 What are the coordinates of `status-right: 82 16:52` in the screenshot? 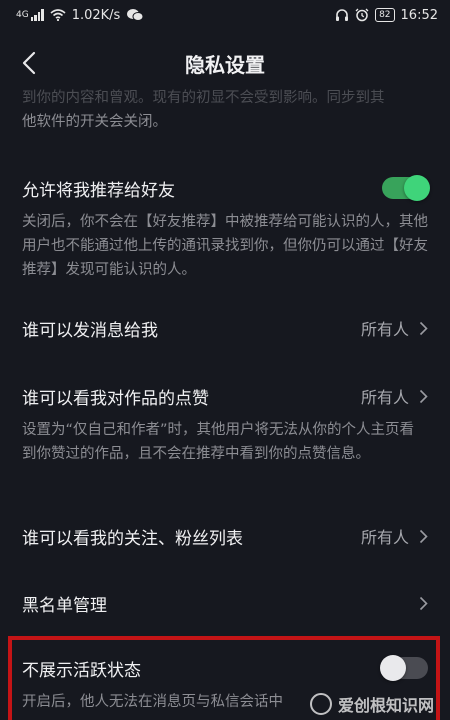 It's located at (386, 15).